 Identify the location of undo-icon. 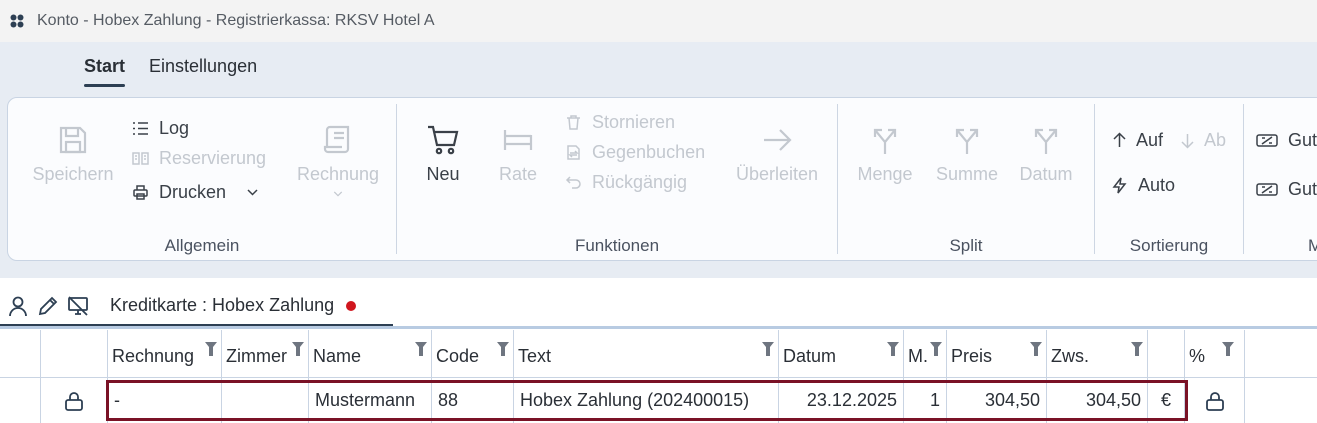
(573, 182).